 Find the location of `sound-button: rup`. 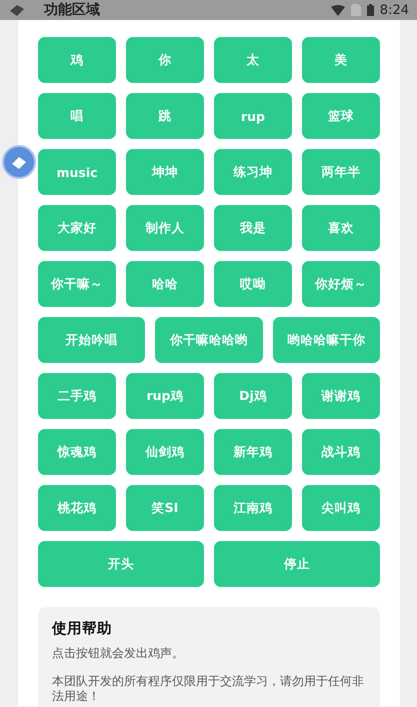

sound-button: rup is located at coordinates (253, 116).